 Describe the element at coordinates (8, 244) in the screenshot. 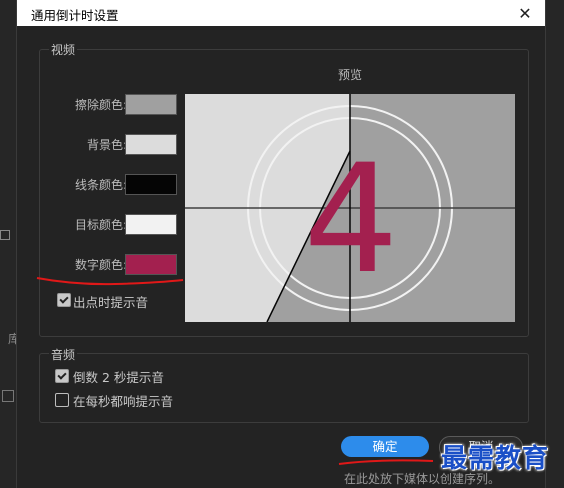

I see `host-left-panel` at that location.